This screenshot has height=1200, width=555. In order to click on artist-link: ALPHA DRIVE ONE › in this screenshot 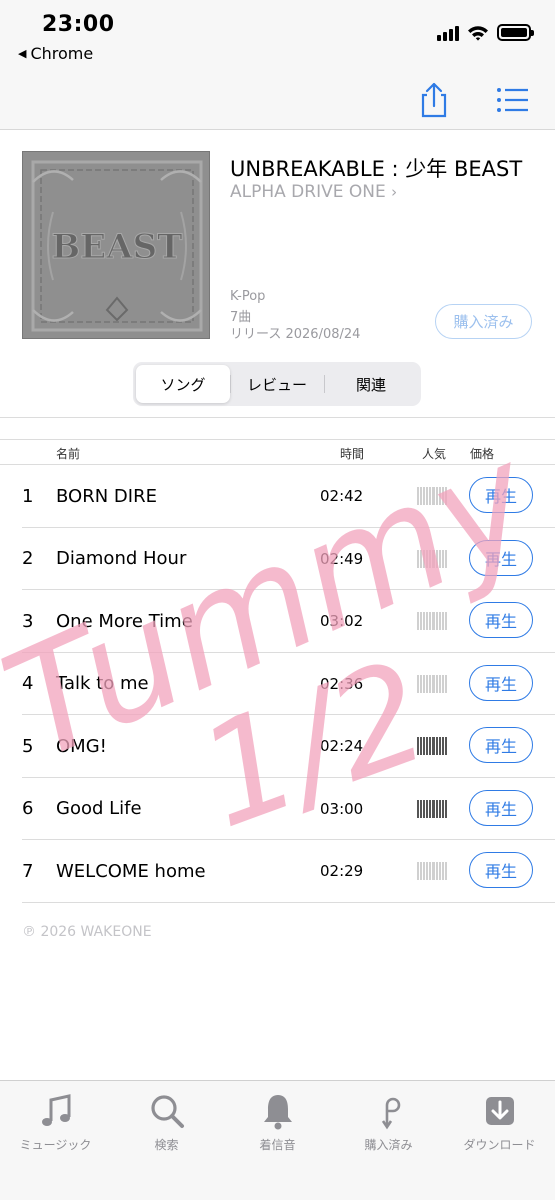, I will do `click(313, 192)`.